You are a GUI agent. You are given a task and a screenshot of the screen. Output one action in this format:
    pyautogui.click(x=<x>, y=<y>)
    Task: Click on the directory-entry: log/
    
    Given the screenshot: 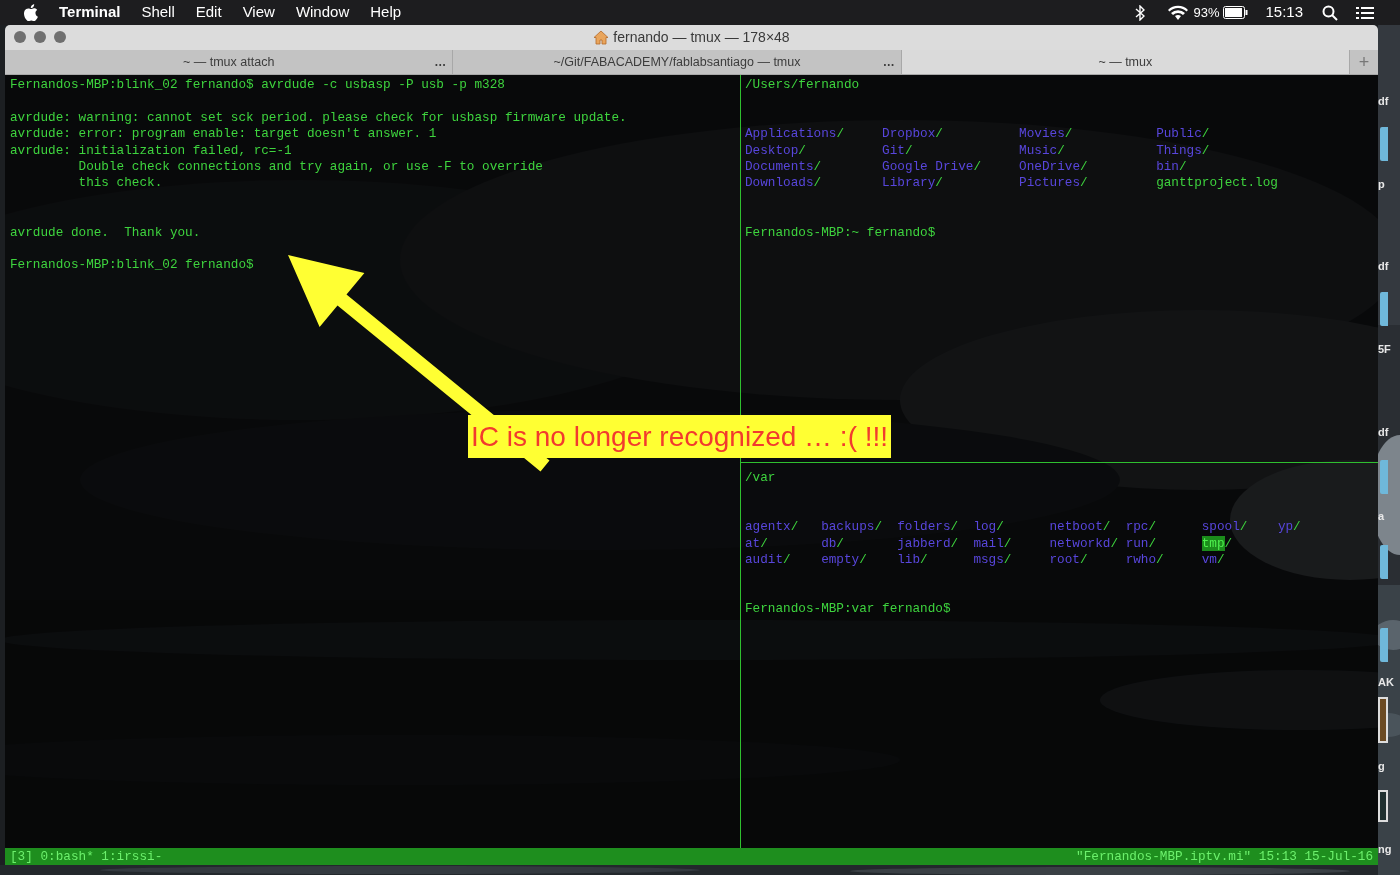 What is the action you would take?
    pyautogui.click(x=988, y=527)
    